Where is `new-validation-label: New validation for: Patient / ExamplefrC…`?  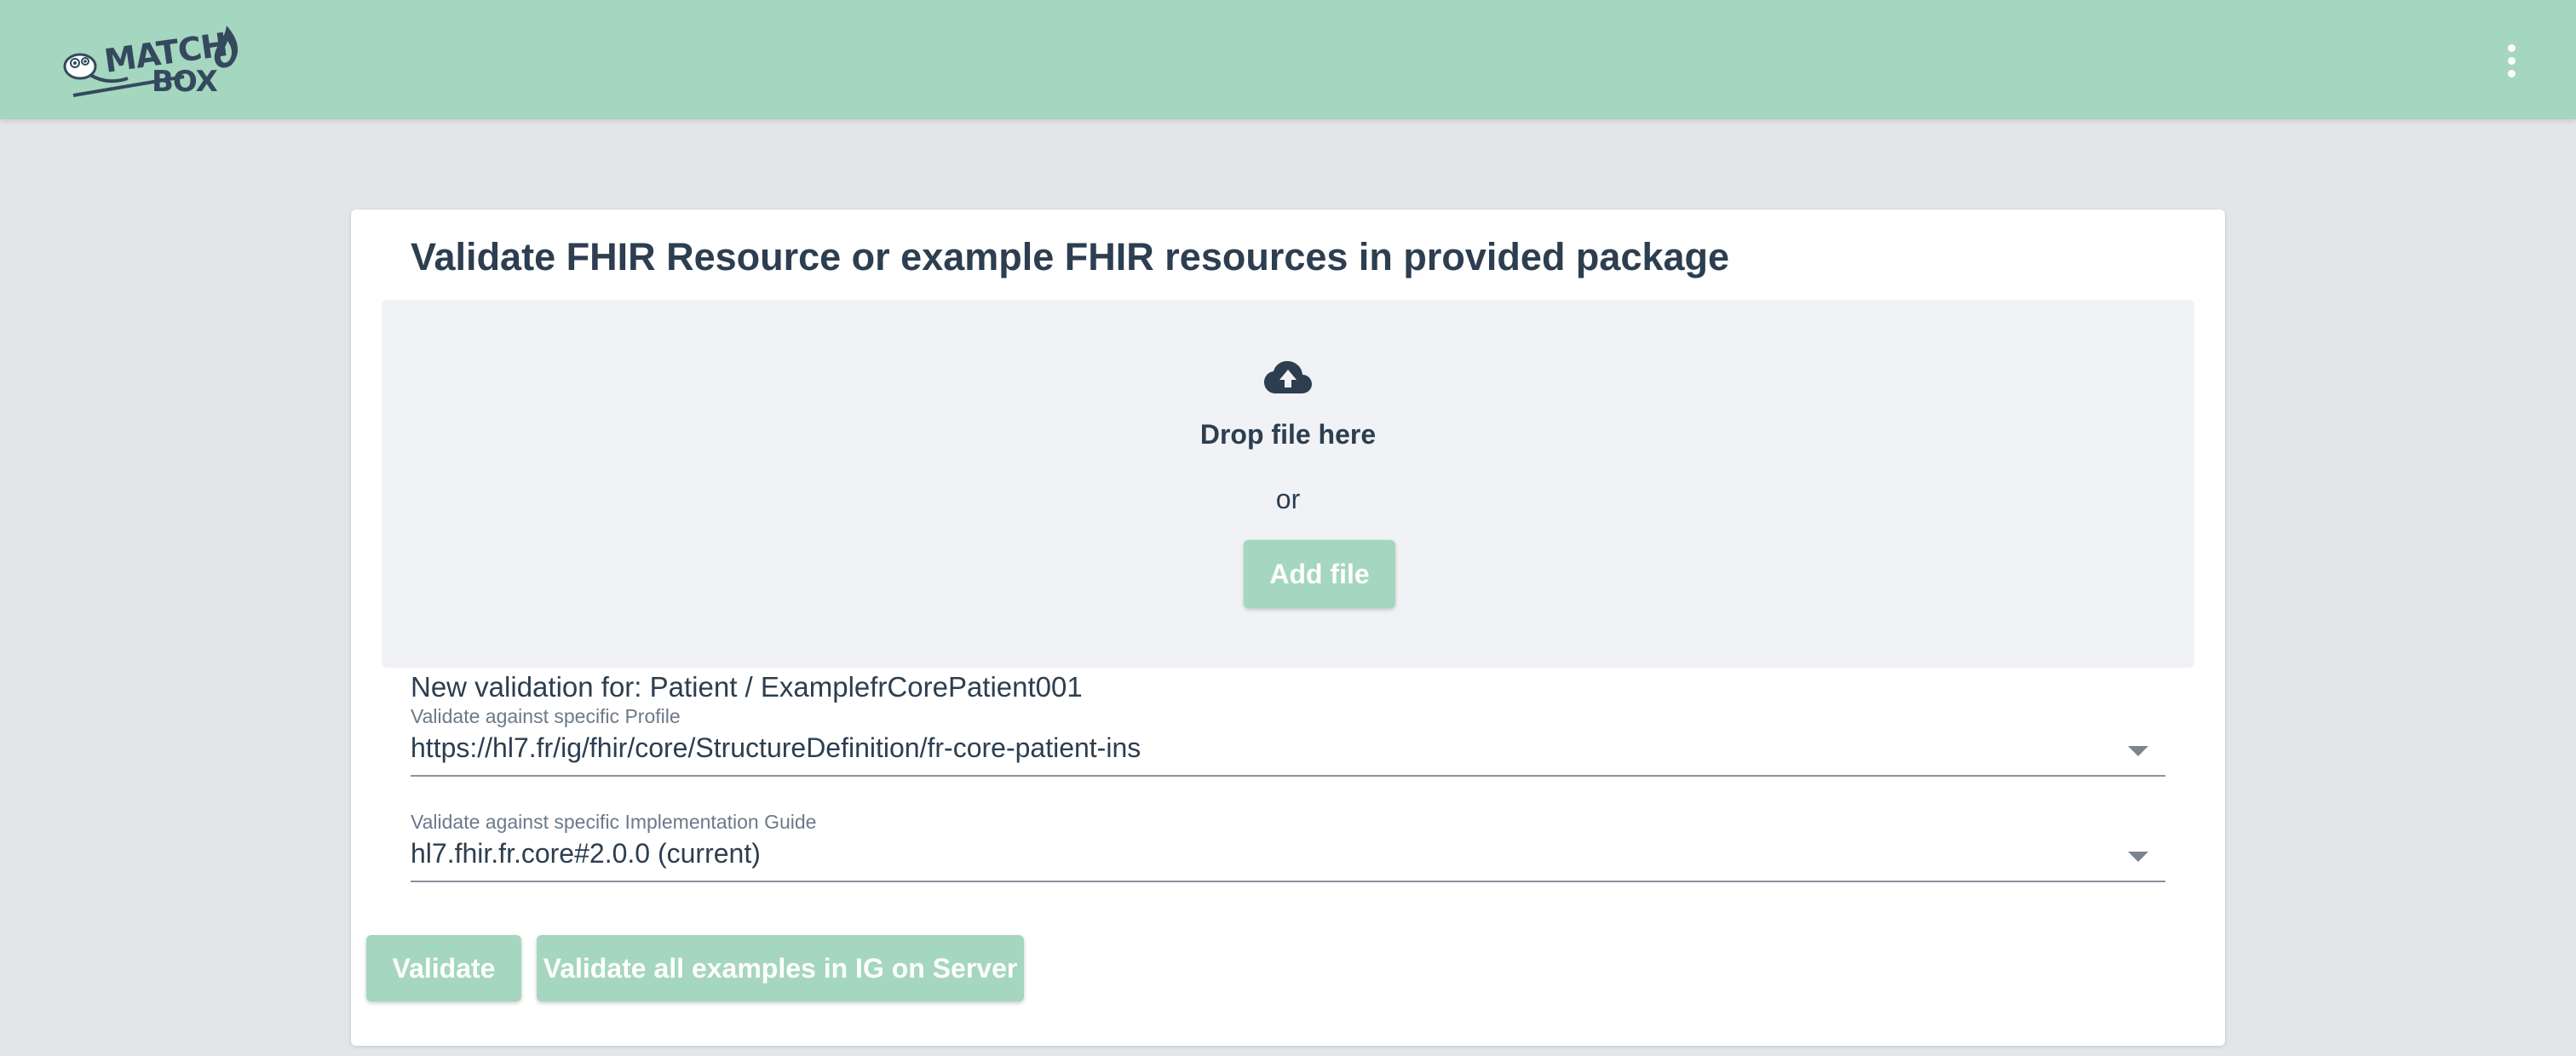
new-validation-label: New validation for: Patient / ExamplefrC… is located at coordinates (747, 687).